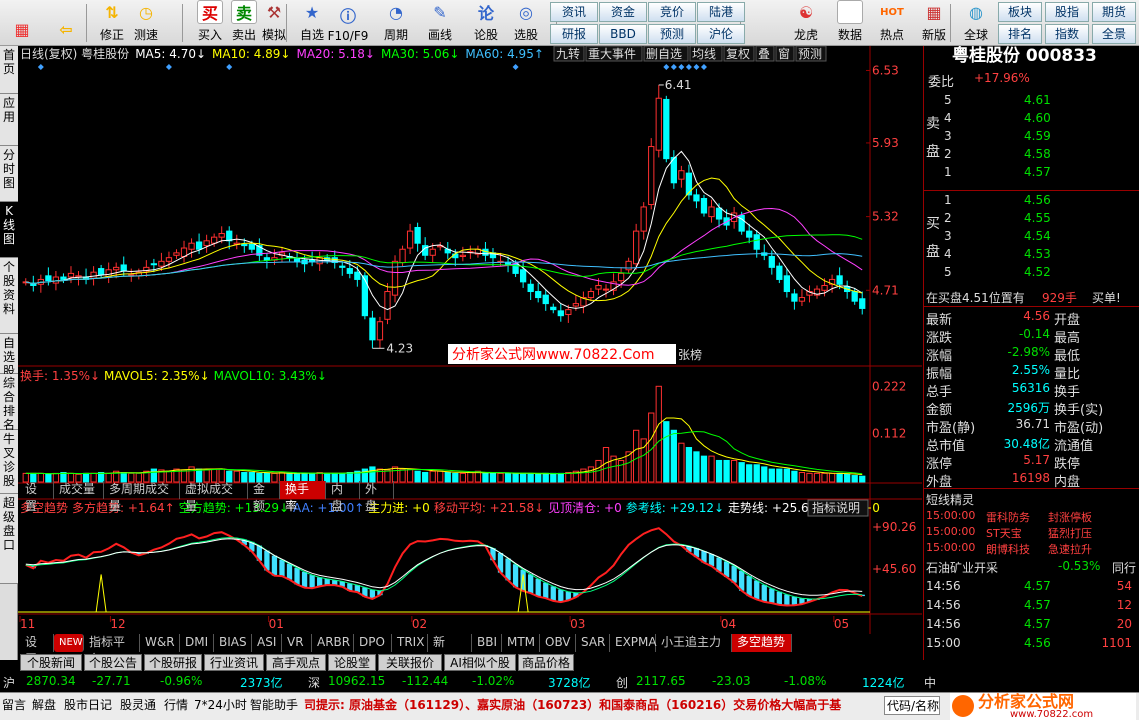 The height and width of the screenshot is (720, 1139). I want to click on quick-button: 排名, so click(1020, 34).